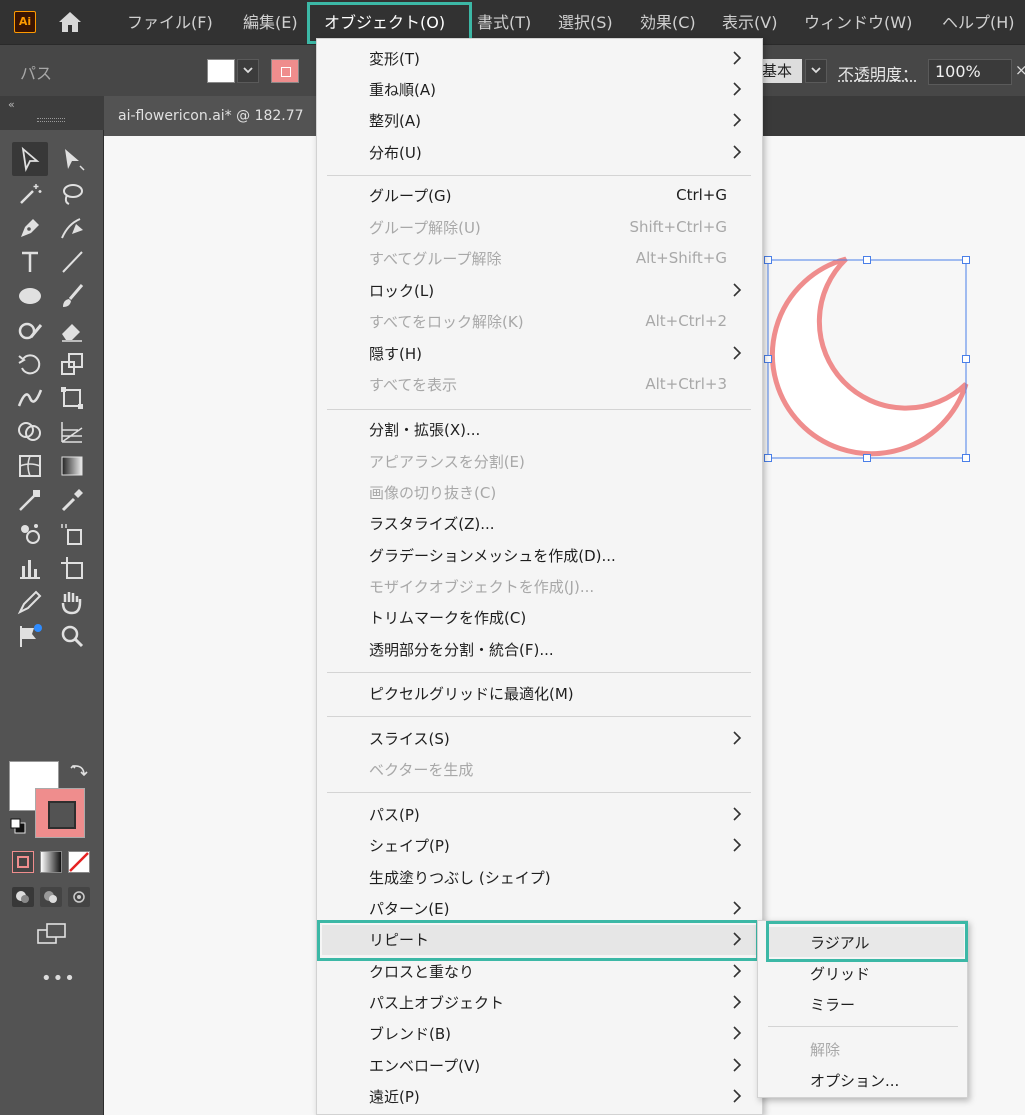 This screenshot has width=1025, height=1115. What do you see at coordinates (70, 22) in the screenshot?
I see `home-icon` at bounding box center [70, 22].